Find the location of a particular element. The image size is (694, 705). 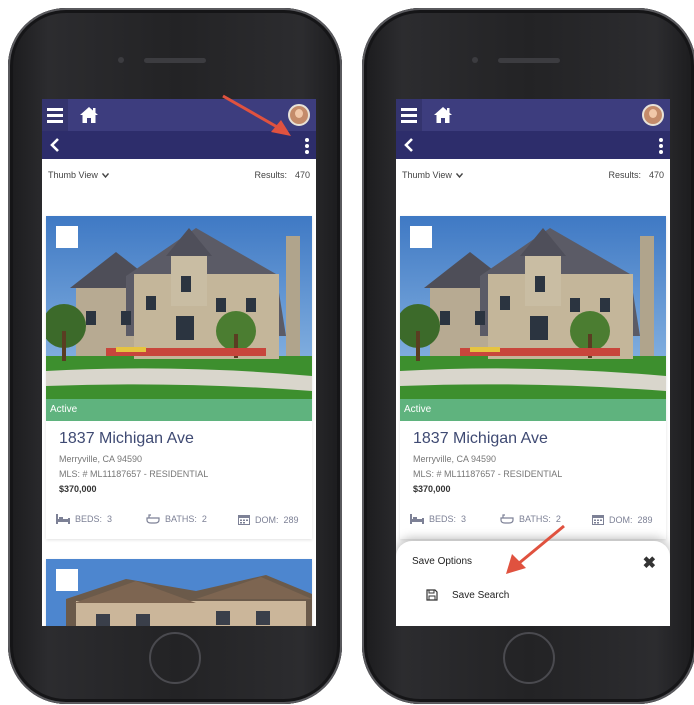

save-search-button: Save Search is located at coordinates (467, 595).